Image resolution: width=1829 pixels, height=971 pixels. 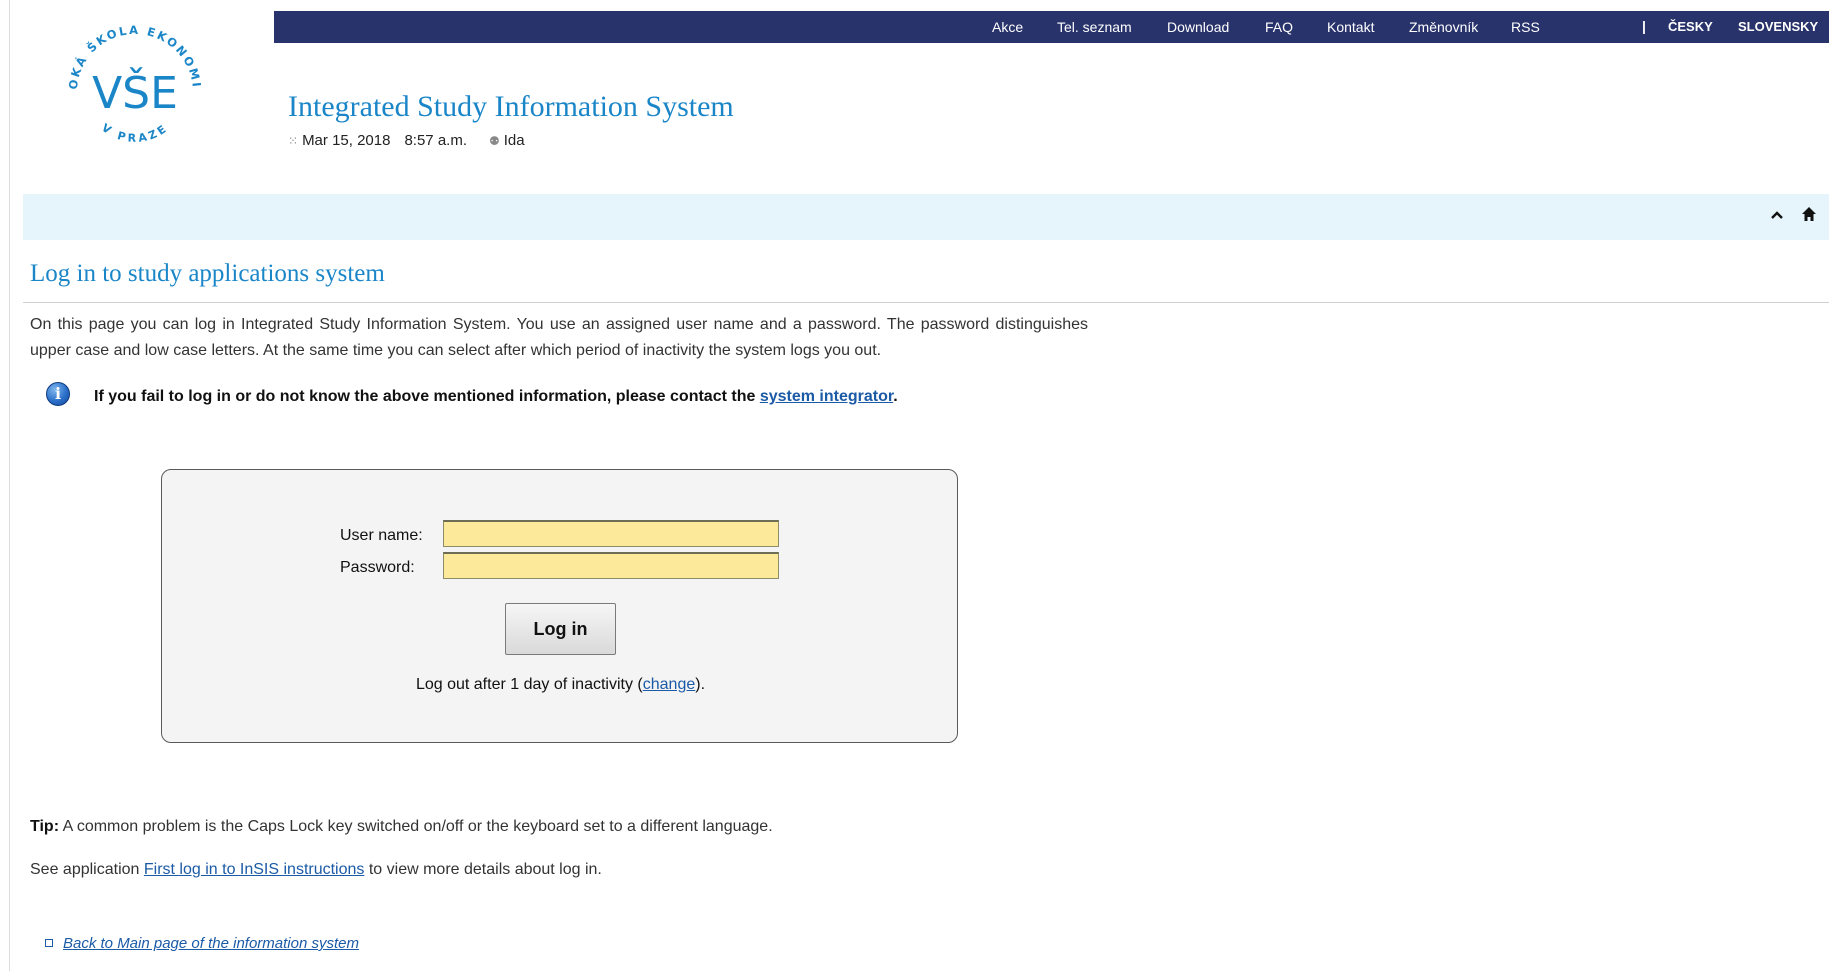 I want to click on header-time: 8:57 a.m., so click(x=435, y=140).